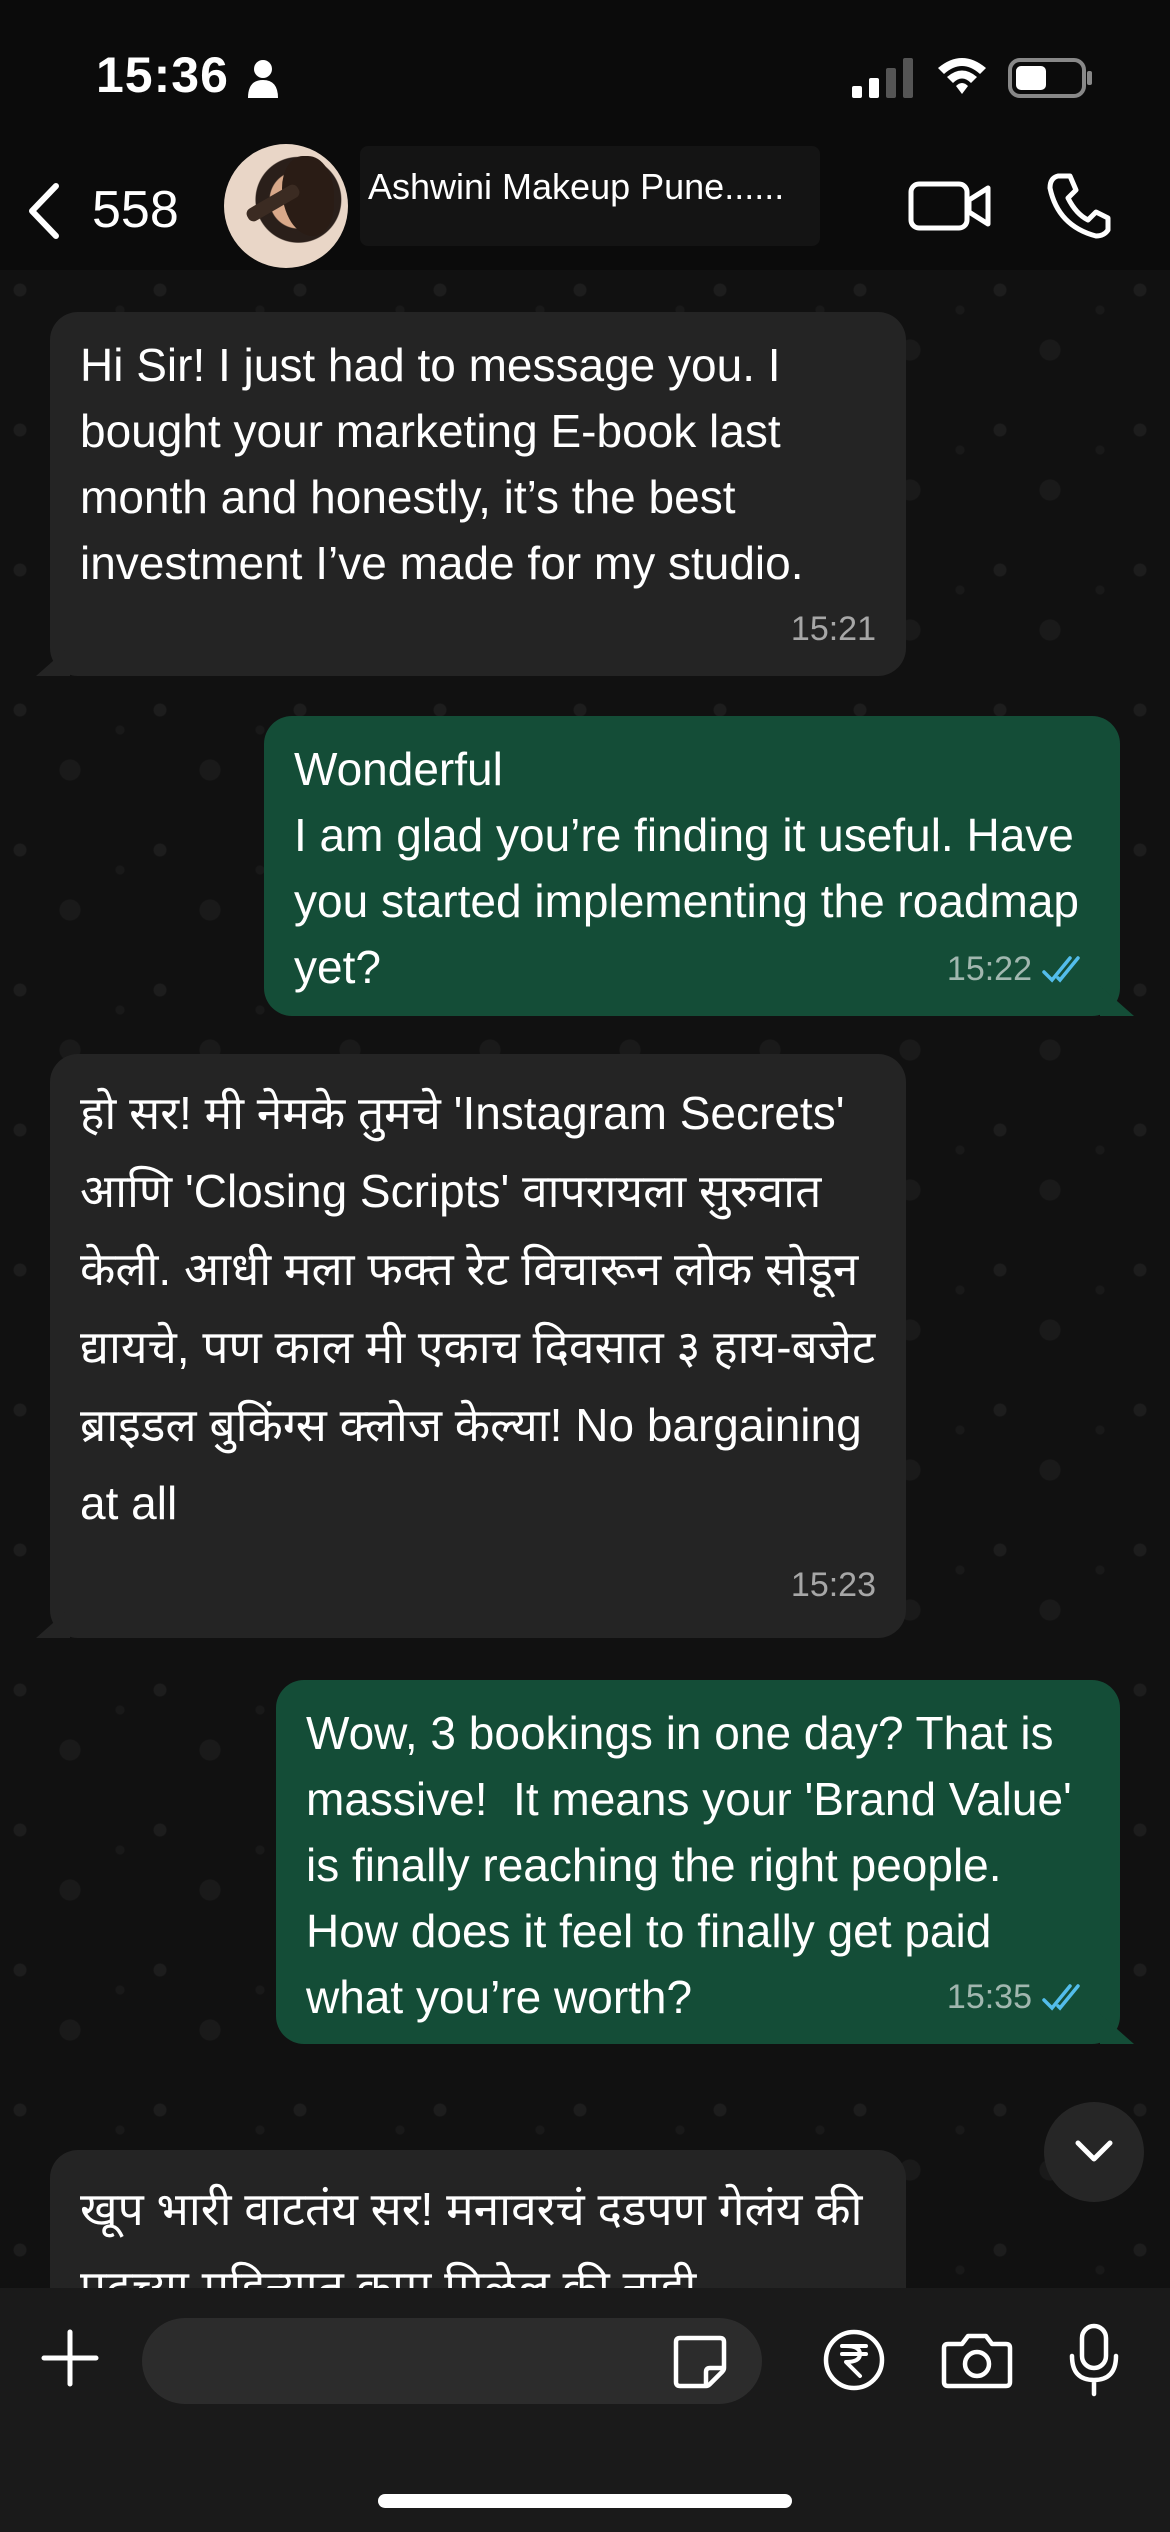  I want to click on plus-icon, so click(70, 2358).